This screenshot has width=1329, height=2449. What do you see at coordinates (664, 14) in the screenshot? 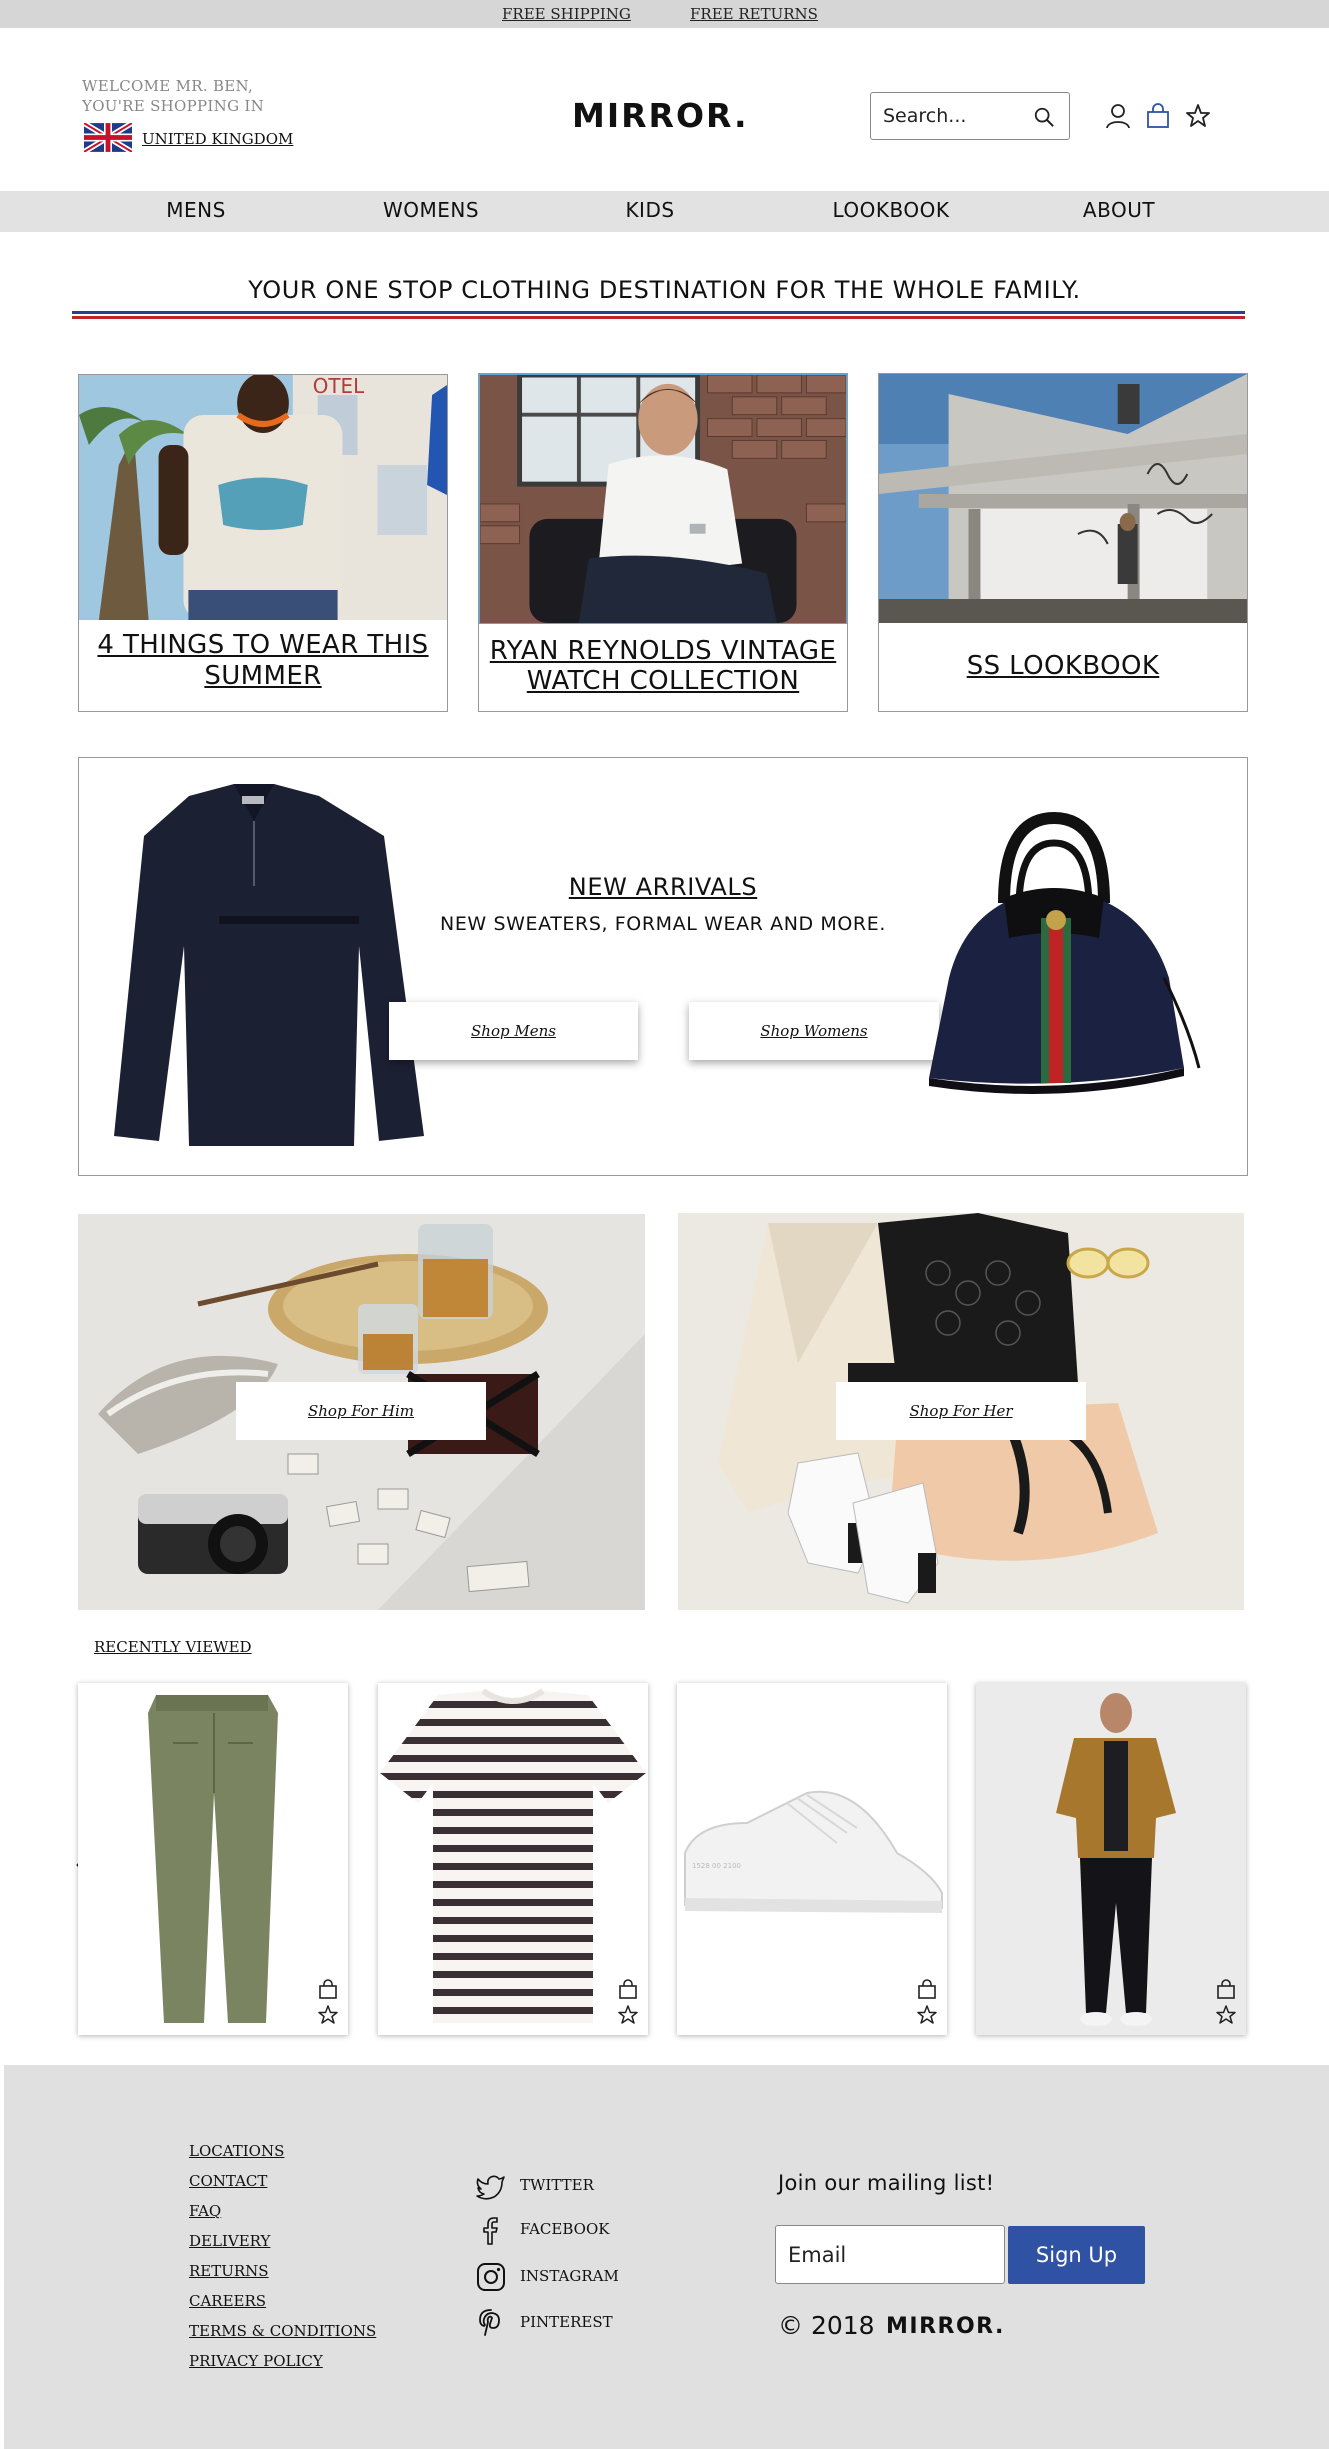
I see `promo-bar` at bounding box center [664, 14].